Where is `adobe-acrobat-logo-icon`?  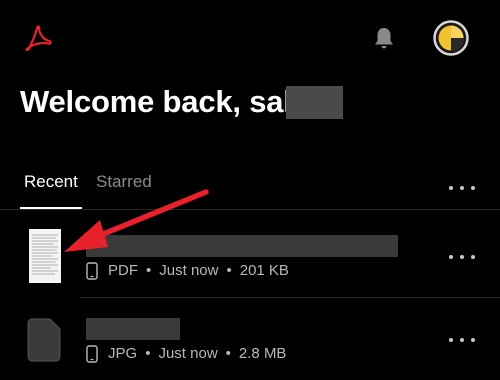 adobe-acrobat-logo-icon is located at coordinates (38, 38).